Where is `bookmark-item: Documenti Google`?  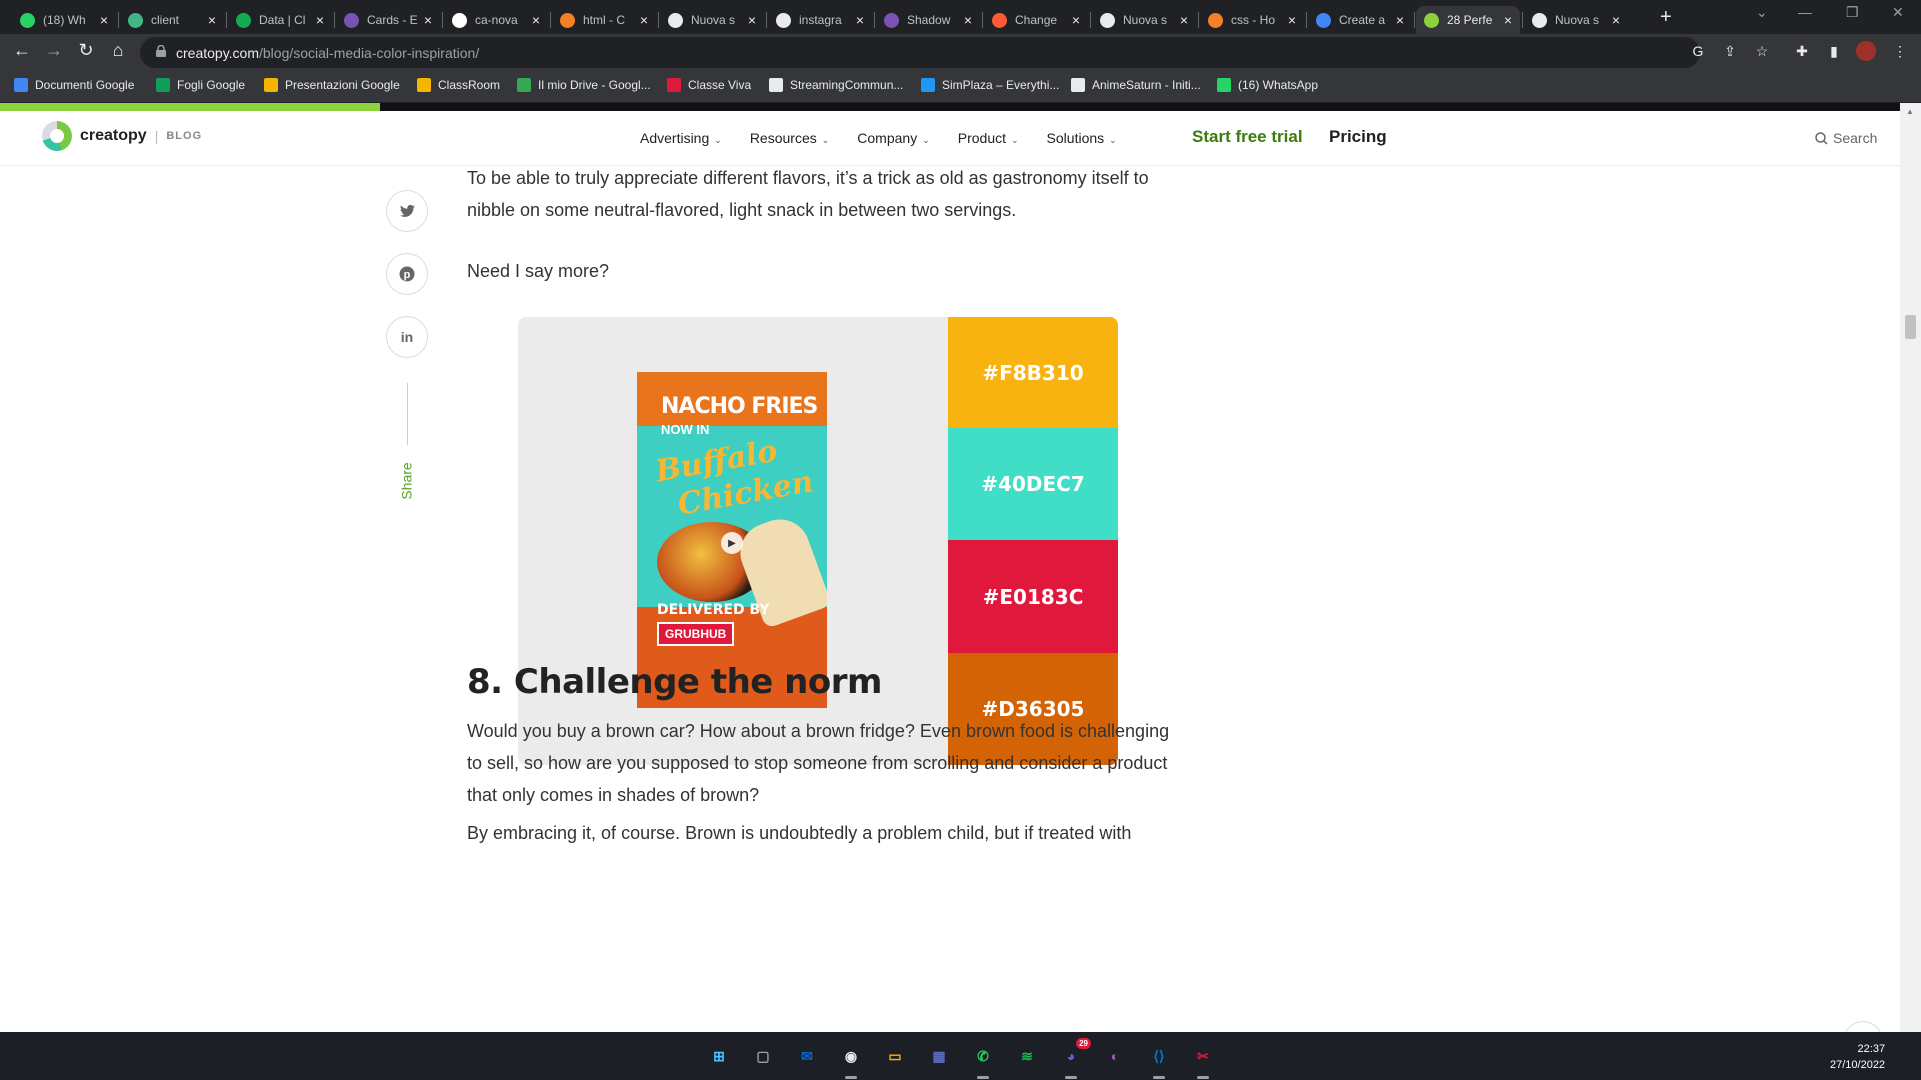
bookmark-item: Documenti Google is located at coordinates (74, 85).